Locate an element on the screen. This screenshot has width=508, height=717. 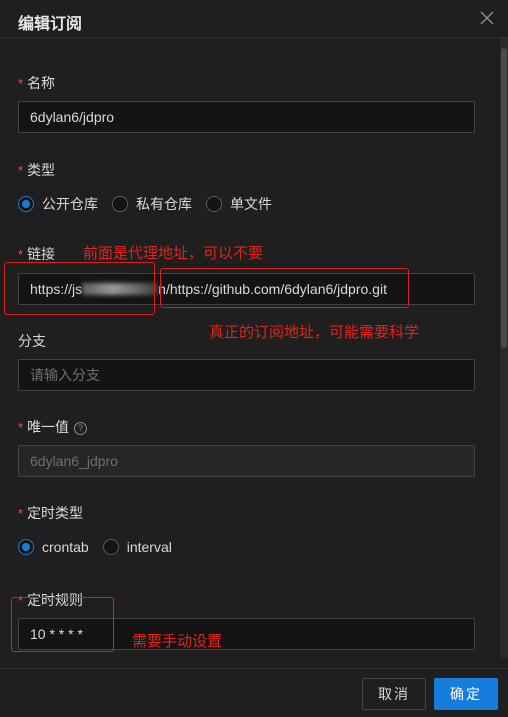
unique-label: * 唯一值? is located at coordinates (53, 427).